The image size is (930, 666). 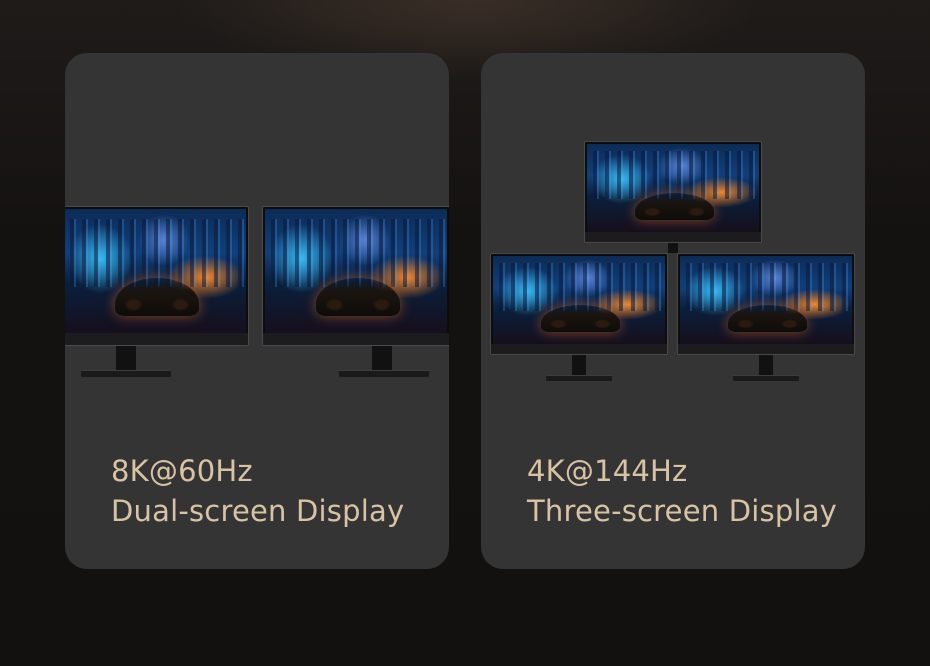 I want to click on caption: 8K@60Hz Dual-screen Display, so click(x=257, y=491).